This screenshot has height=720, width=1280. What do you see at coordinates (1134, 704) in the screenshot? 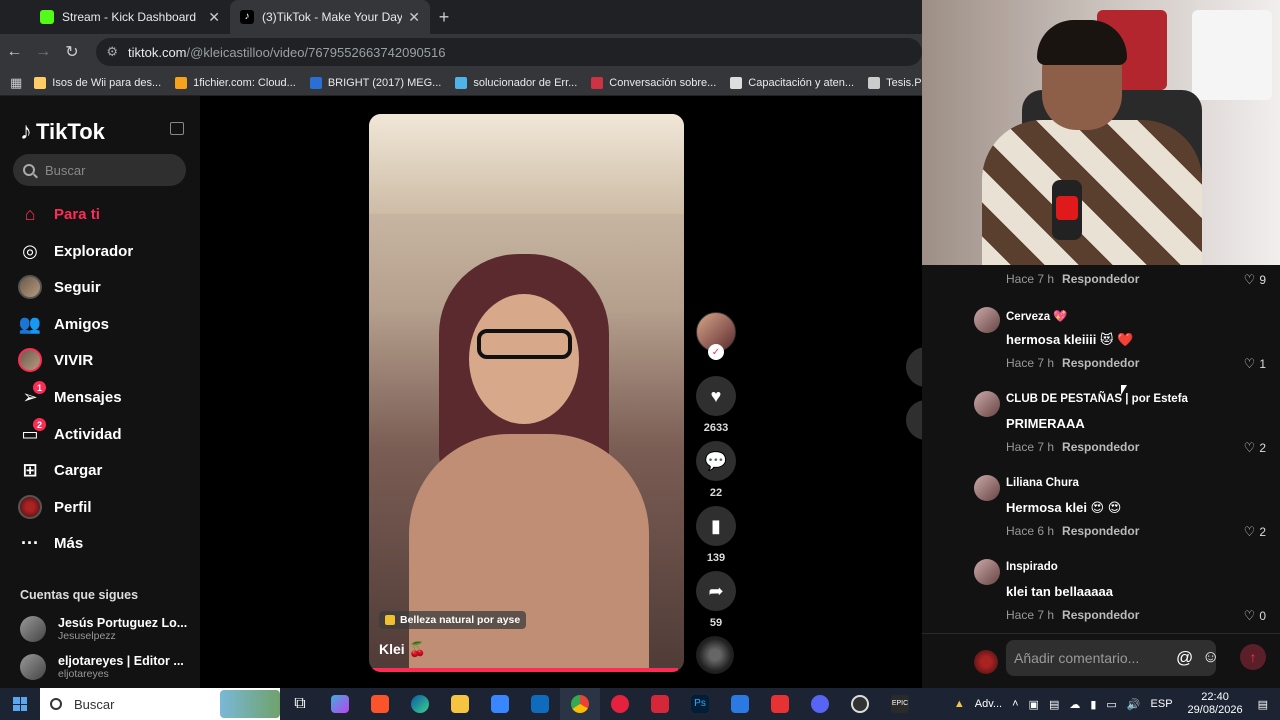
I see `volume-icon: 🔊` at bounding box center [1134, 704].